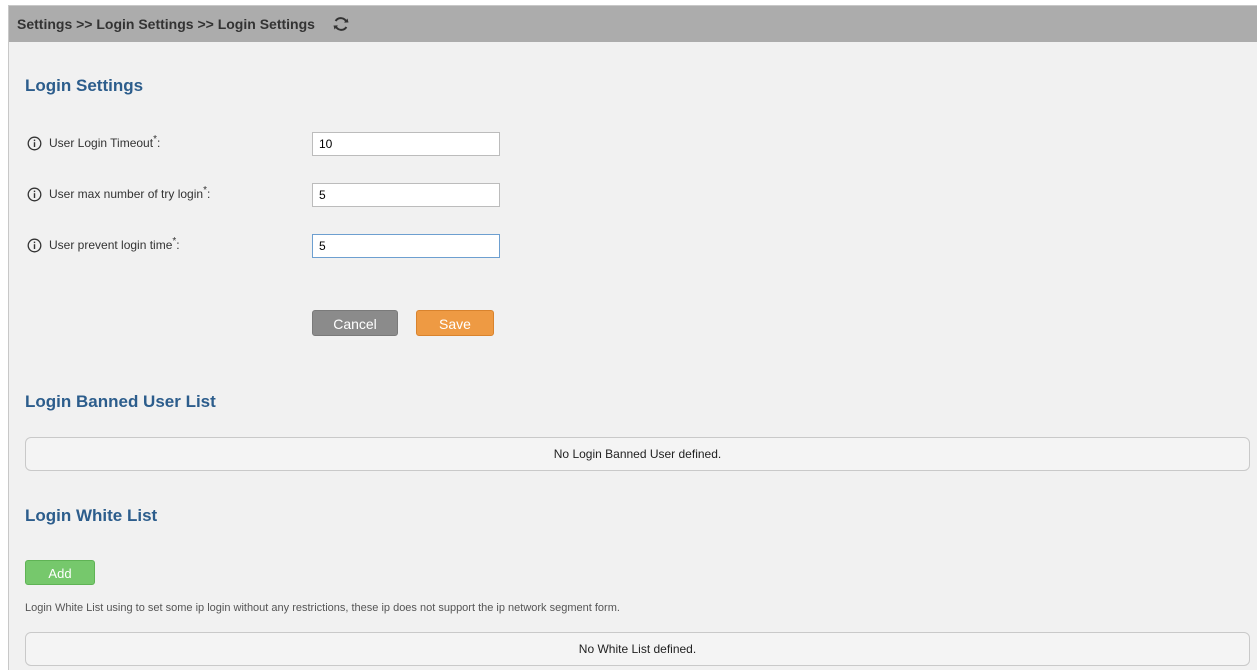 The height and width of the screenshot is (670, 1257). What do you see at coordinates (406, 144) in the screenshot?
I see `login-timeout-input` at bounding box center [406, 144].